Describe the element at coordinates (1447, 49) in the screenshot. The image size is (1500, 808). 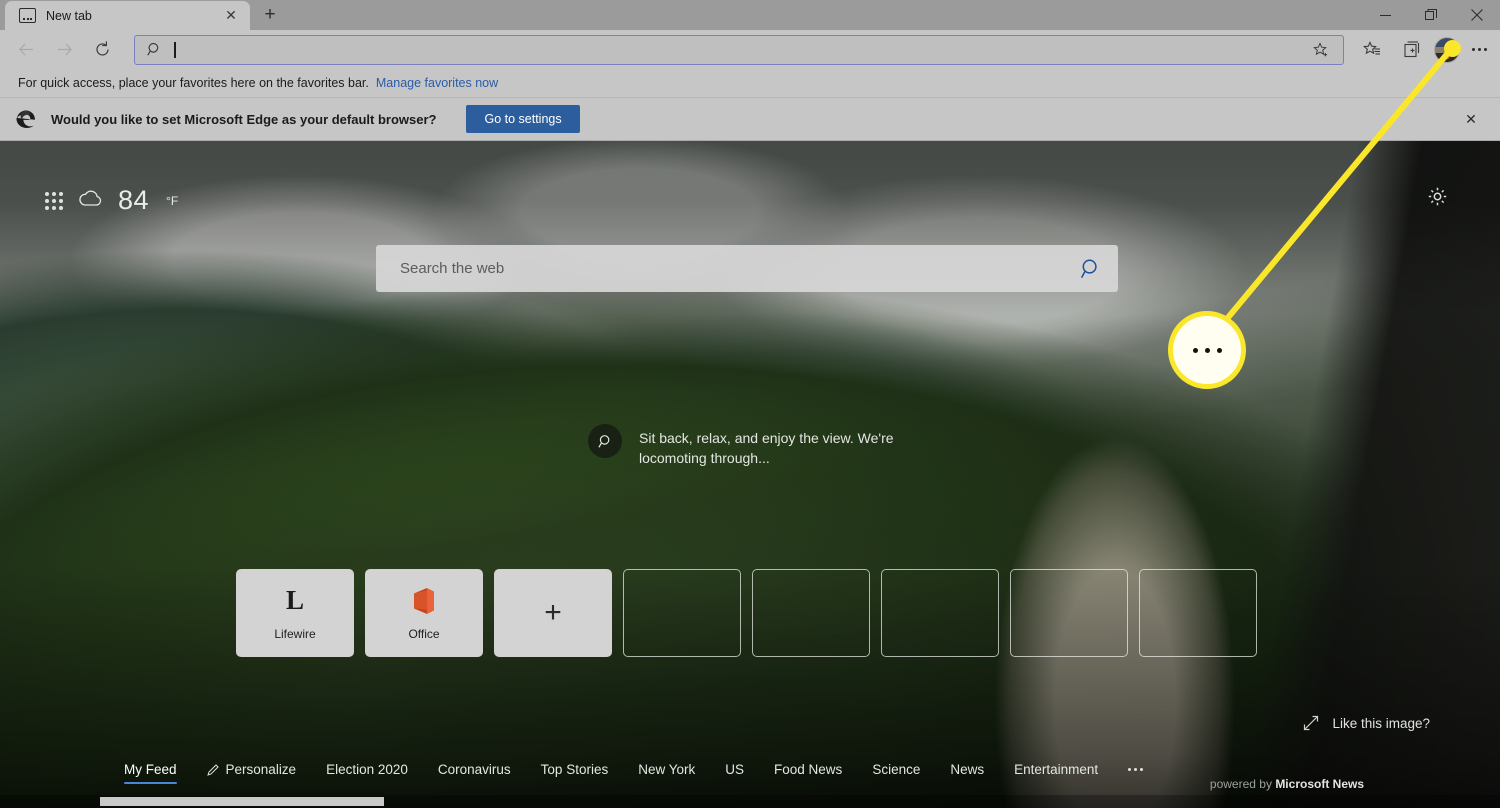
I see `avatar` at that location.